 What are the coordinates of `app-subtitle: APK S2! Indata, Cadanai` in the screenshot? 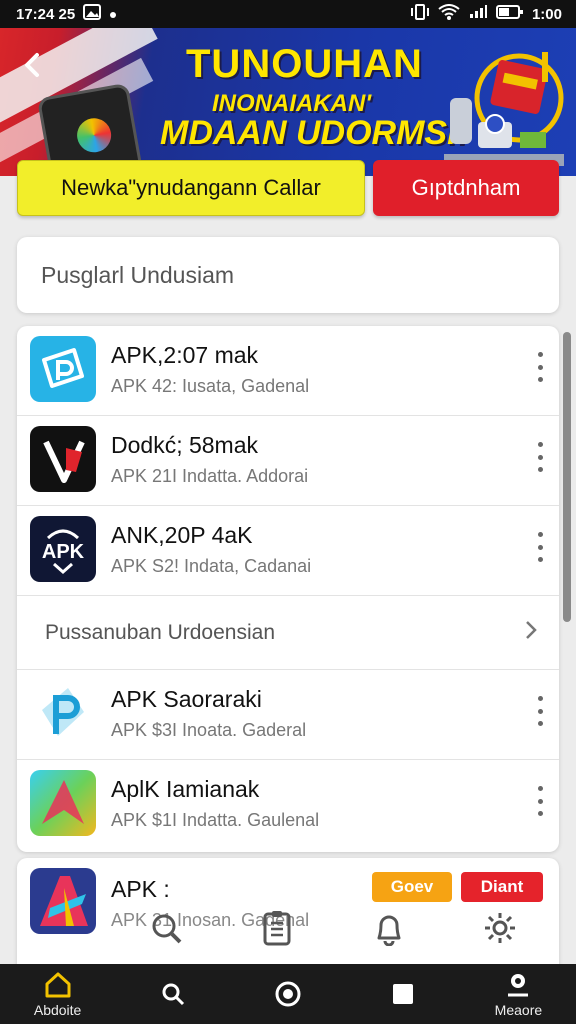 It's located at (211, 566).